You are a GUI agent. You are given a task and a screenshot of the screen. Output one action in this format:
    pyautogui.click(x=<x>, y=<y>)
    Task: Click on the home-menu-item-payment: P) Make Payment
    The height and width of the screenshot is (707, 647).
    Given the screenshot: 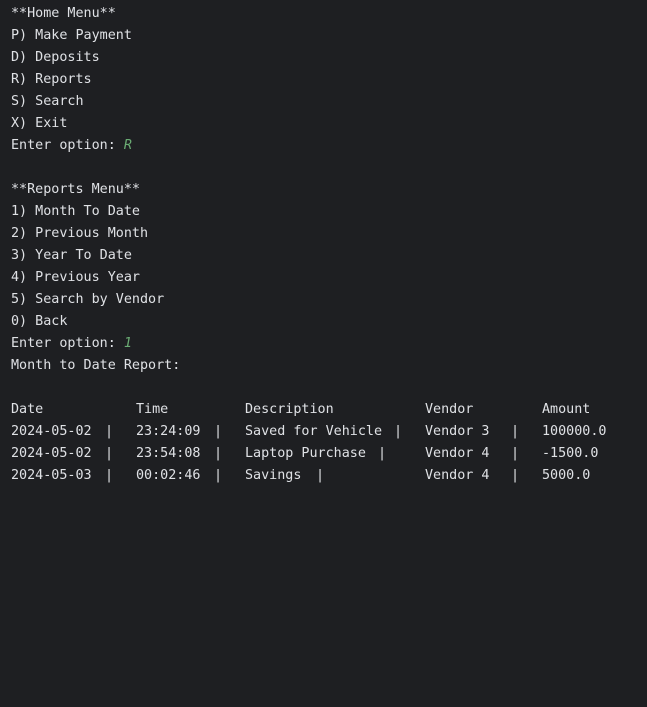 What is the action you would take?
    pyautogui.click(x=71, y=35)
    